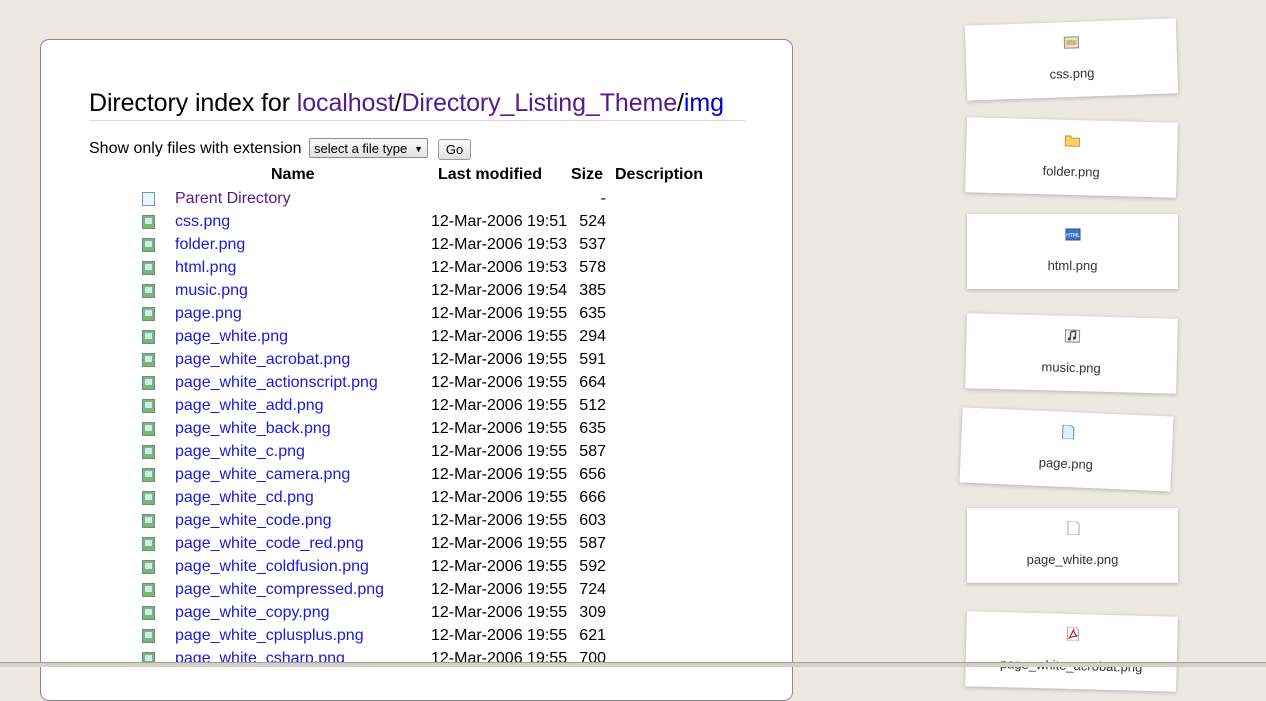 Image resolution: width=1266 pixels, height=701 pixels. I want to click on thumbnail-label: html.png, so click(1072, 265).